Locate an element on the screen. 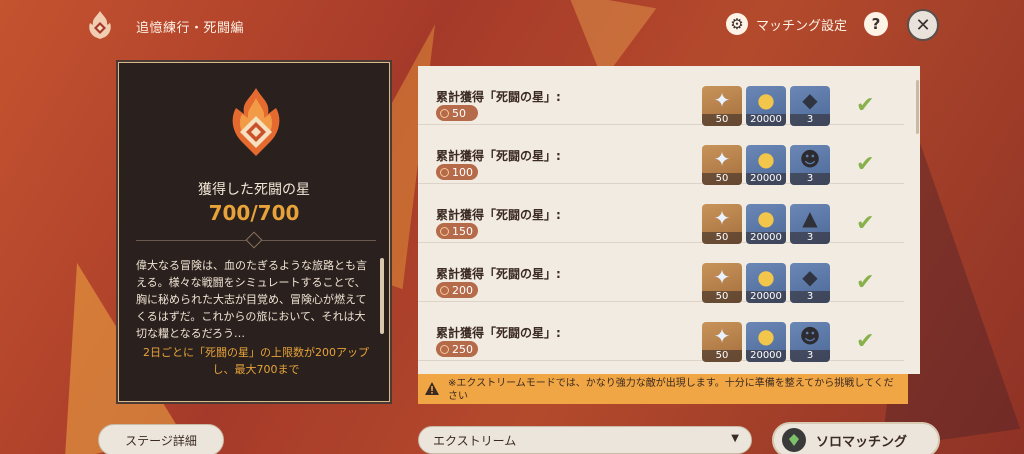  stage-details-button: ステージ詳細 is located at coordinates (161, 439).